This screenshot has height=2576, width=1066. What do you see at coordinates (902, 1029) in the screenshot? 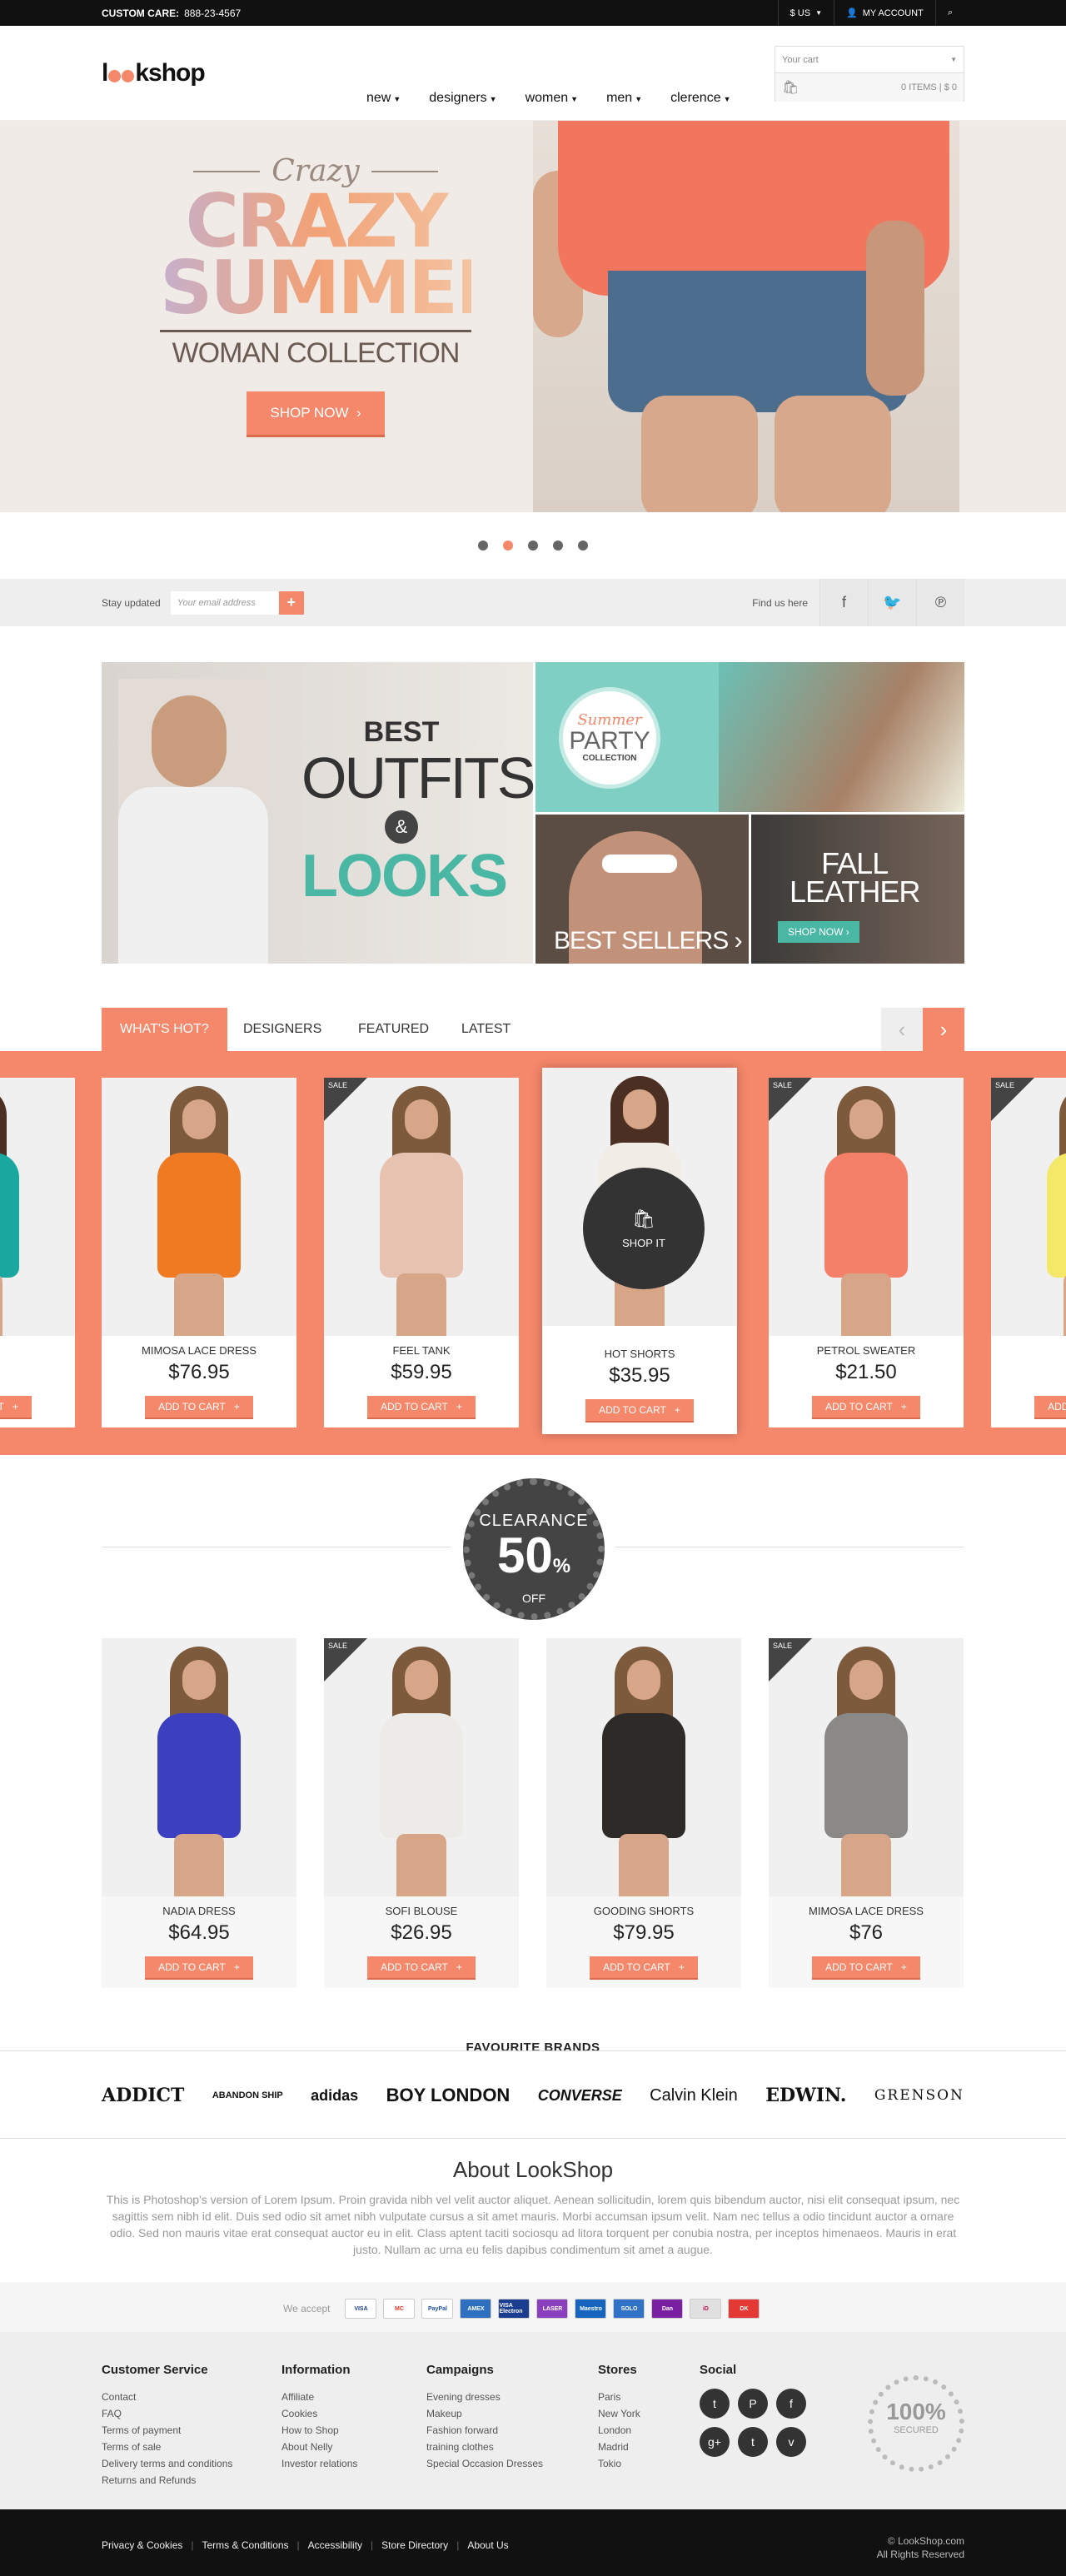
I see `carousel-prev-button: ‹` at bounding box center [902, 1029].